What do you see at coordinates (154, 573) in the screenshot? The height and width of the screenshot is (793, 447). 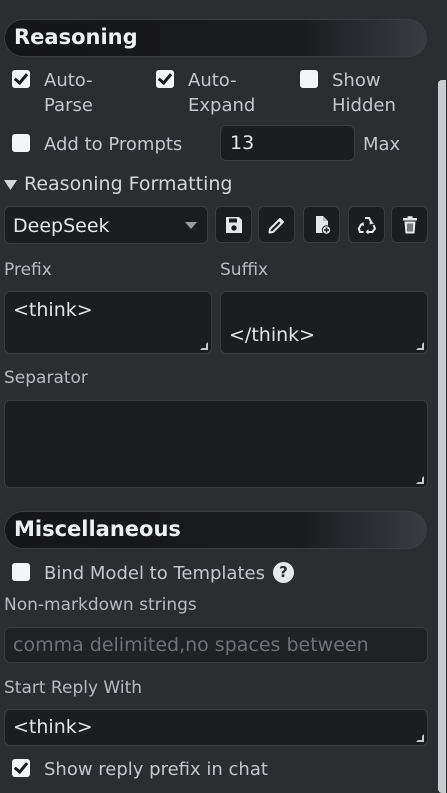 I see `bind-model-label: Bind Model to Templates` at bounding box center [154, 573].